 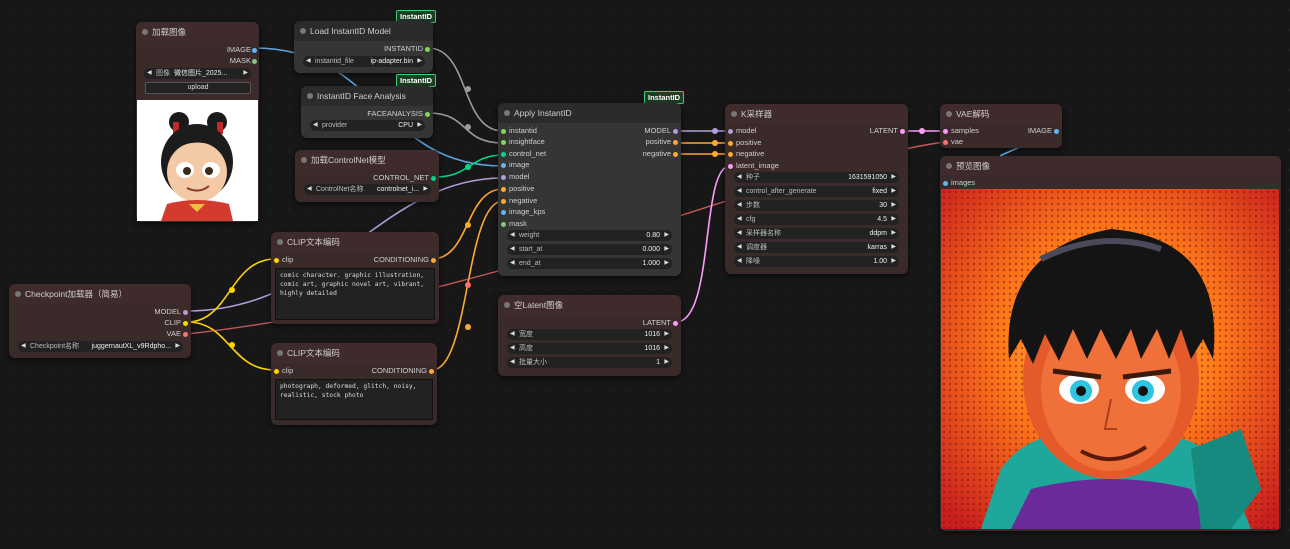 I want to click on node-header: CLIP文本编码, so click(x=355, y=242).